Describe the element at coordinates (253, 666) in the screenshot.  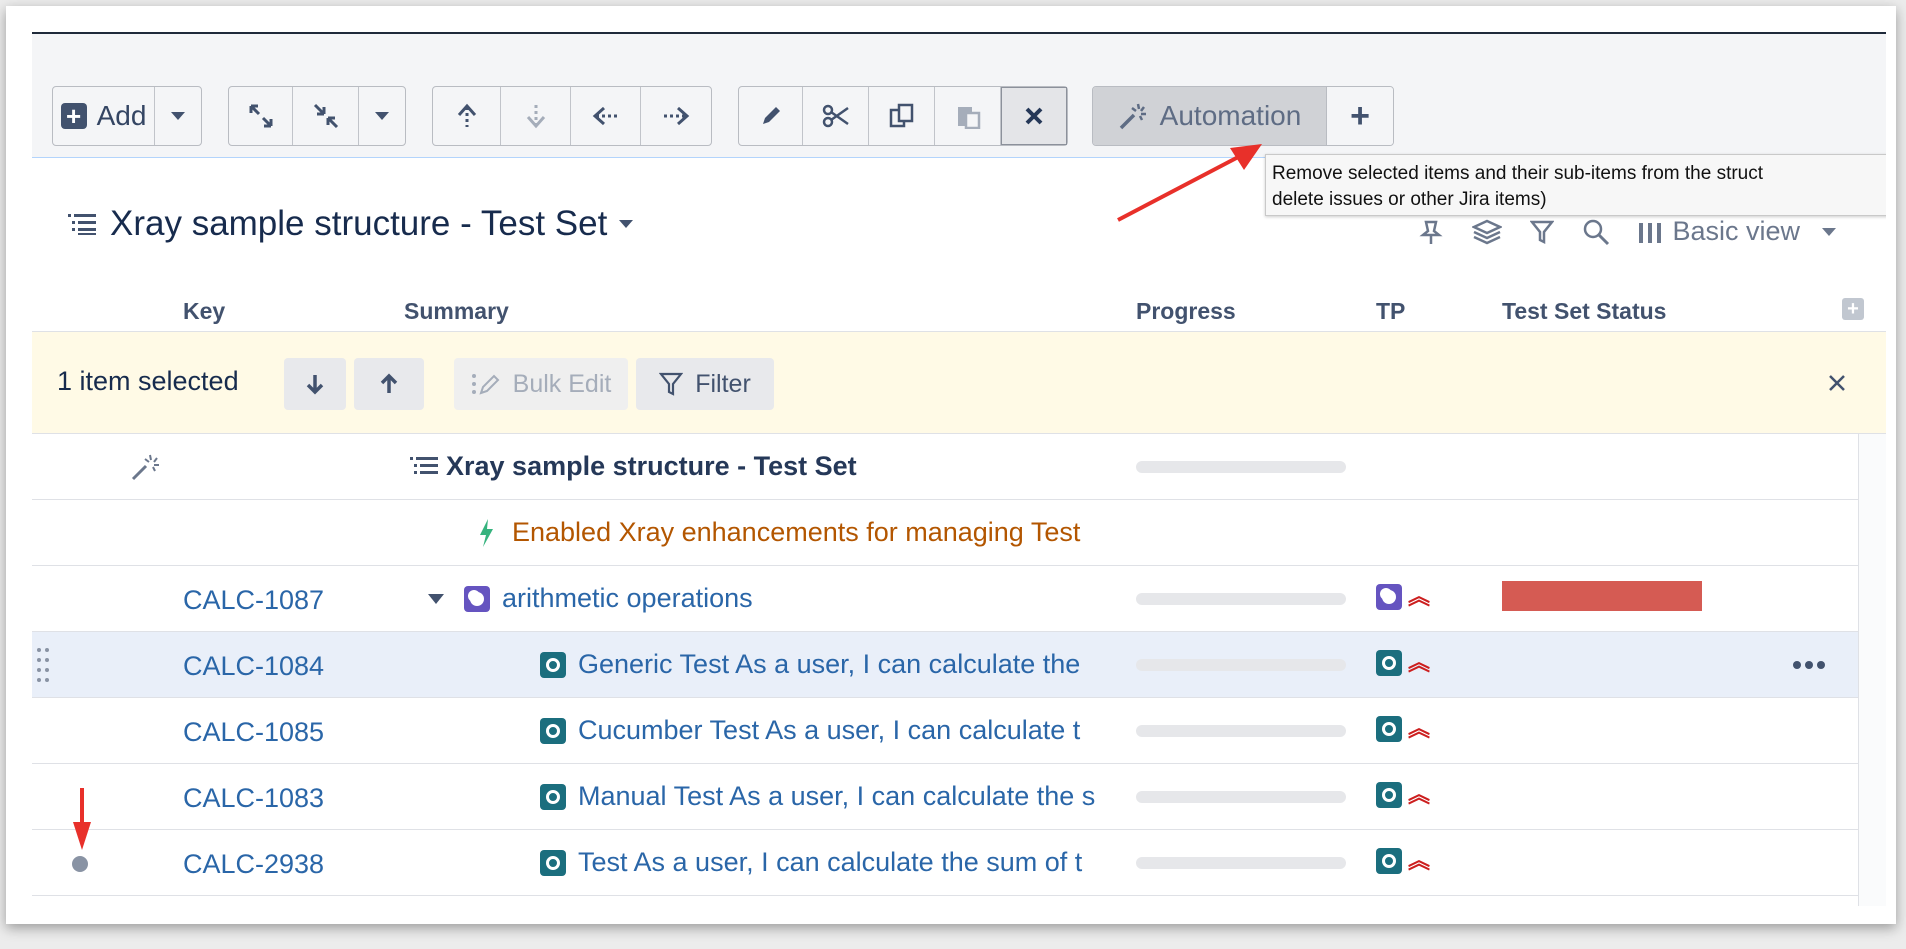
I see `issue-key-link: CALC-1084` at that location.